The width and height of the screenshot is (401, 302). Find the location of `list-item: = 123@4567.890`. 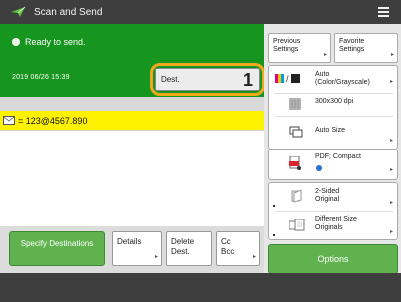

list-item: = 123@4567.890 is located at coordinates (132, 120).